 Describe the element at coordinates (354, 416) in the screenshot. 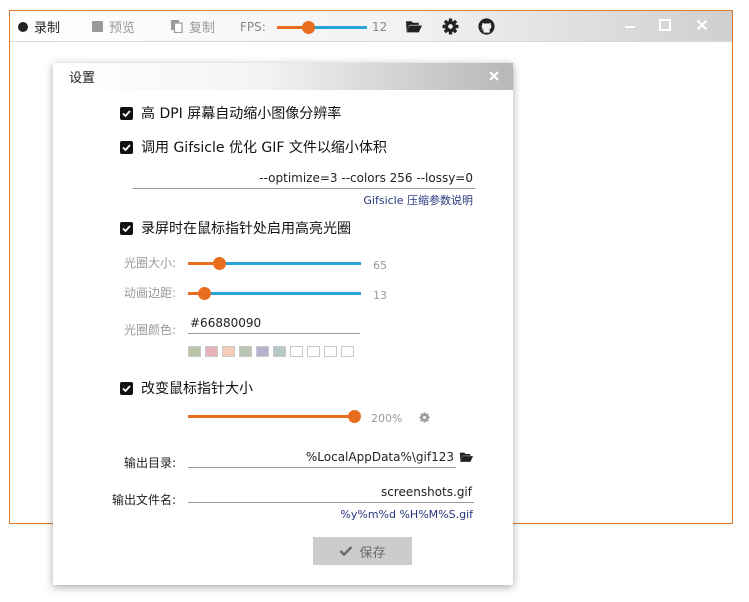

I see `cursor-size-slider-thumb` at that location.